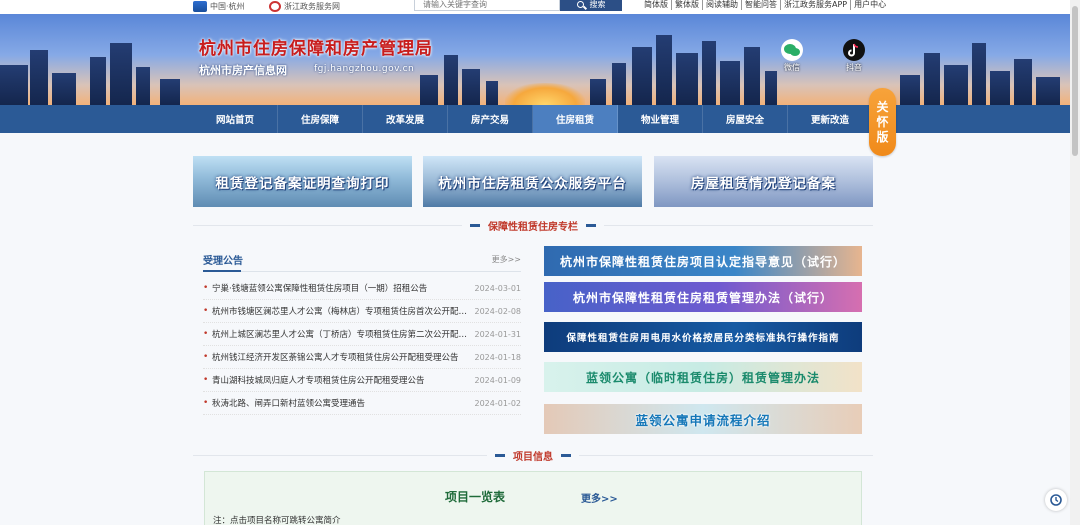  I want to click on link-reading-aid: 阅读辅助, so click(722, 5).